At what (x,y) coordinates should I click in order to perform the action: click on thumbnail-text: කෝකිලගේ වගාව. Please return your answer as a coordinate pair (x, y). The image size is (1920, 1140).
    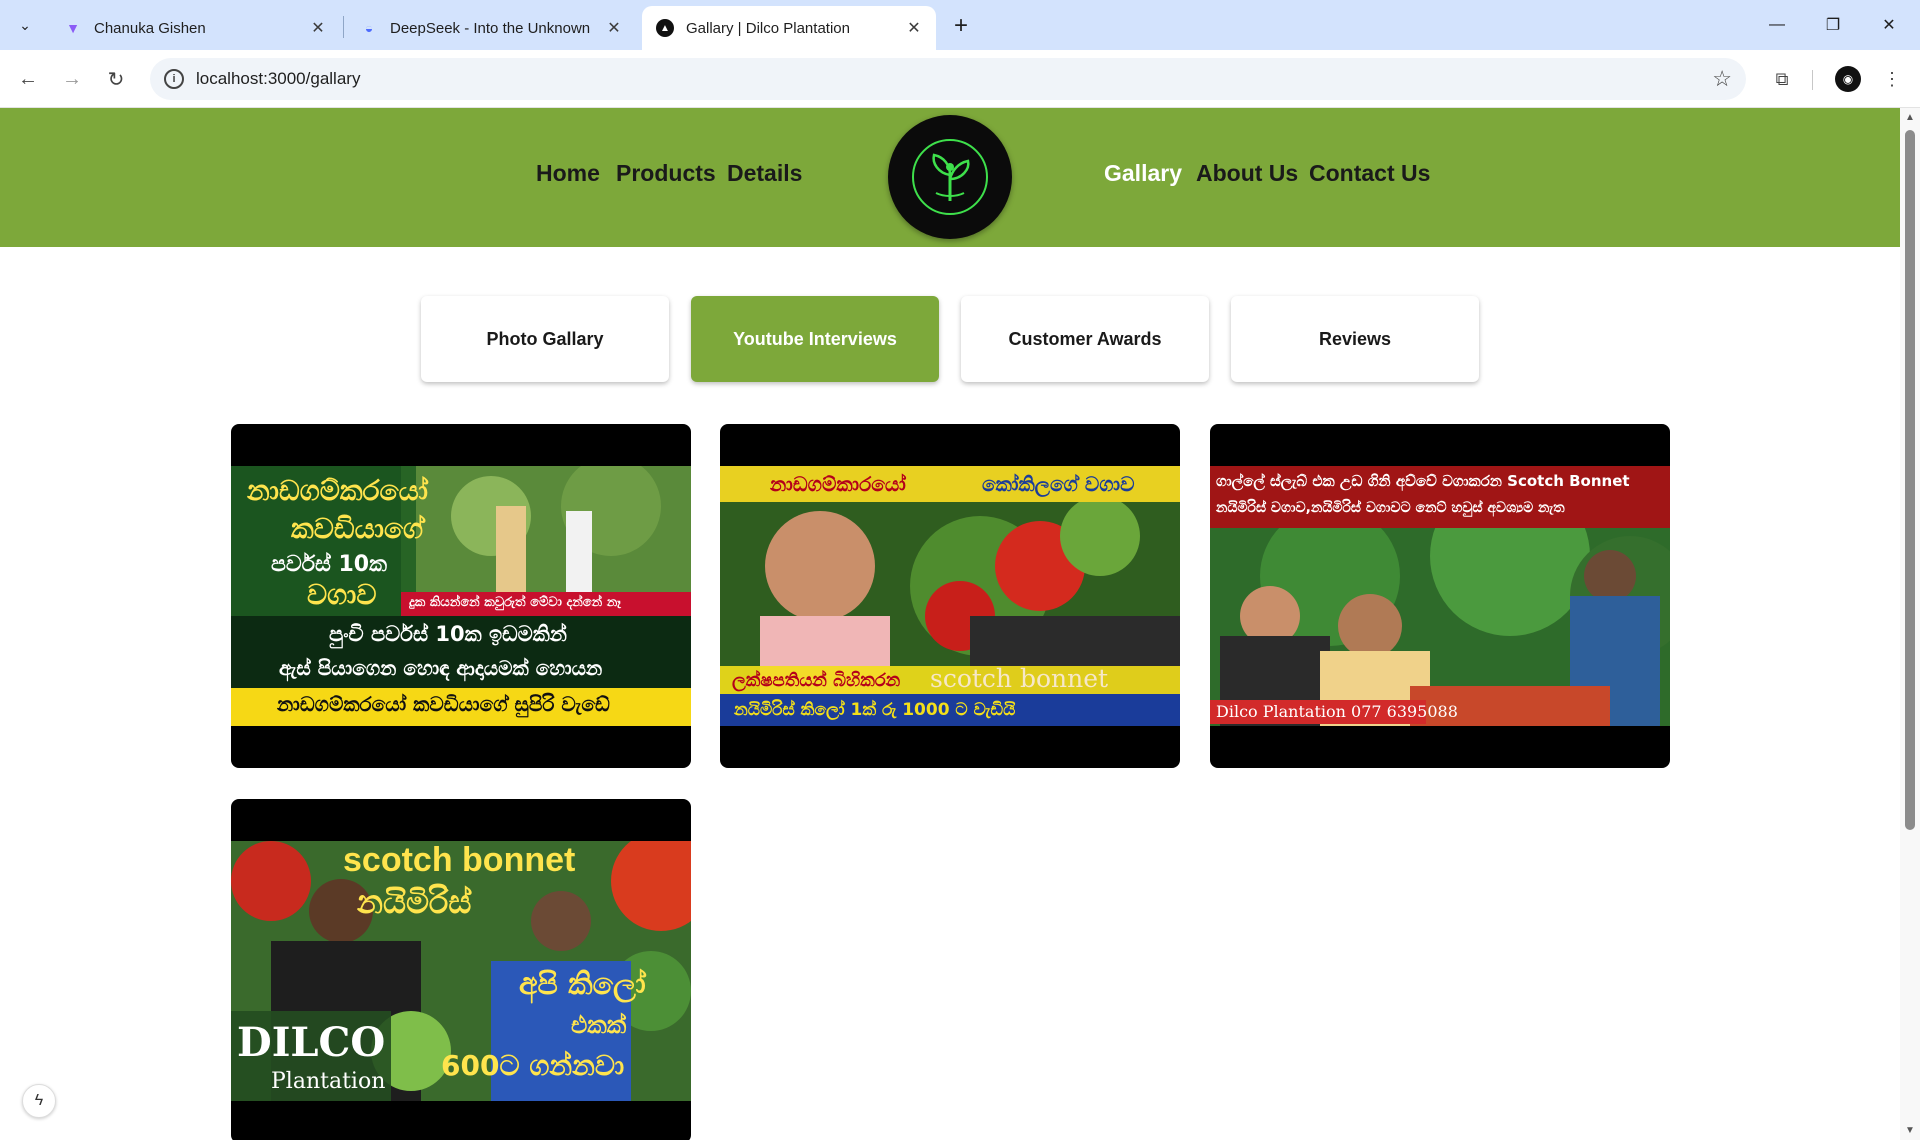
    Looking at the image, I should click on (1058, 484).